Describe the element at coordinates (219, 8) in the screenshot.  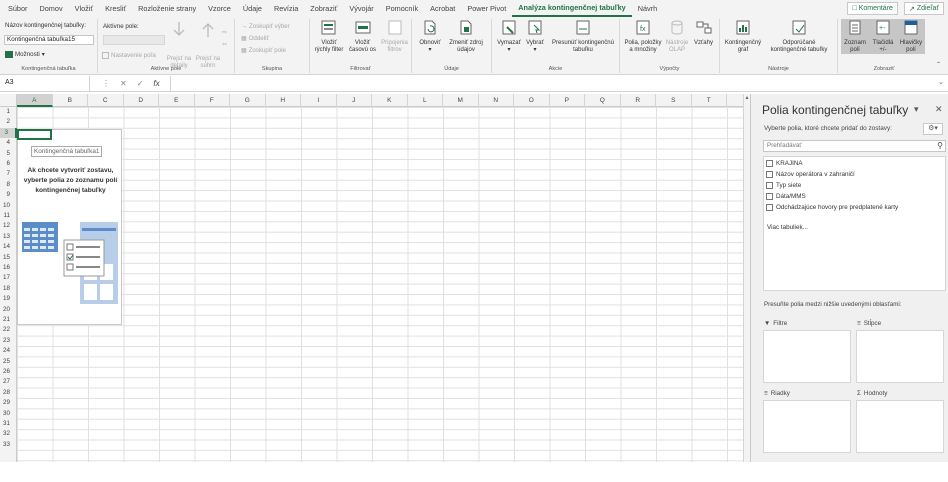
I see `tab-5: Vzorce` at that location.